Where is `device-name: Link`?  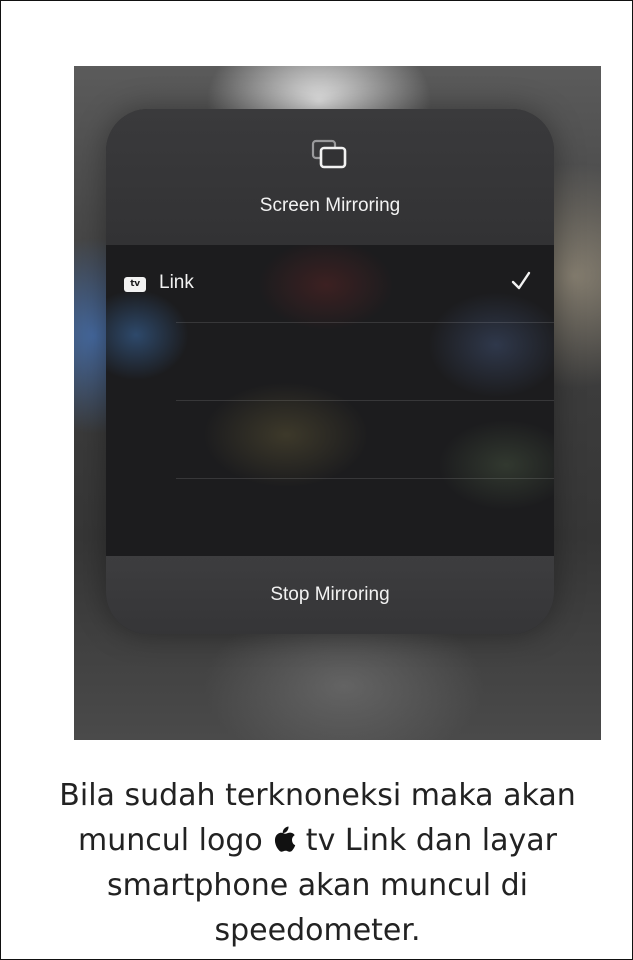
device-name: Link is located at coordinates (176, 282).